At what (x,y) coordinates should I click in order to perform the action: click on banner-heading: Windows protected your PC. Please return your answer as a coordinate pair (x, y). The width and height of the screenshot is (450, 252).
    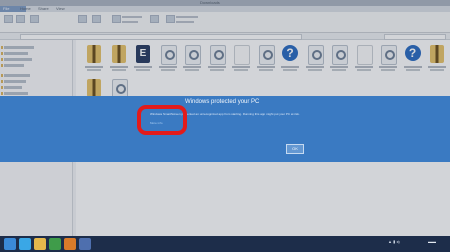
    Looking at the image, I should click on (222, 102).